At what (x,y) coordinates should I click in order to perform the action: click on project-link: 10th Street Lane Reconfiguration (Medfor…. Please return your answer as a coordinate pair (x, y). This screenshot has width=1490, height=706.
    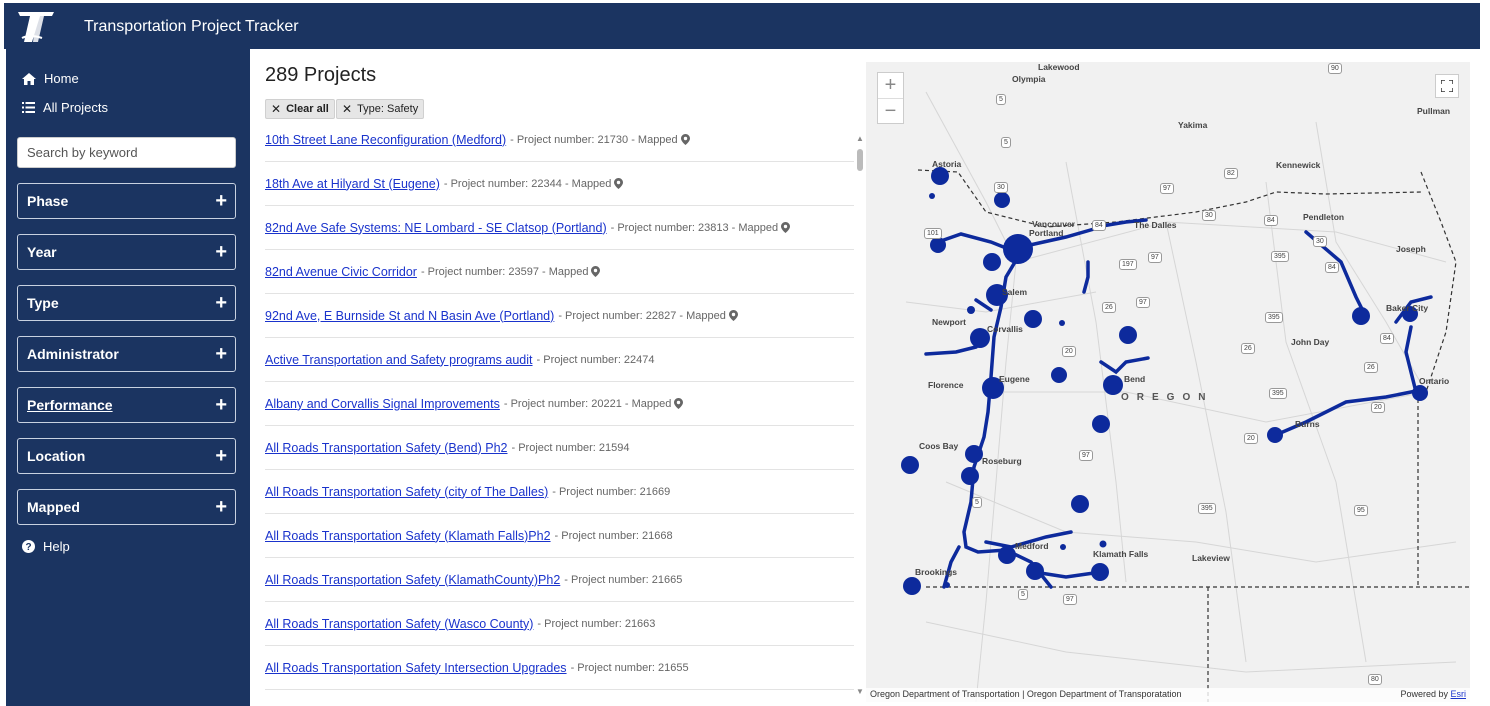
    Looking at the image, I should click on (385, 140).